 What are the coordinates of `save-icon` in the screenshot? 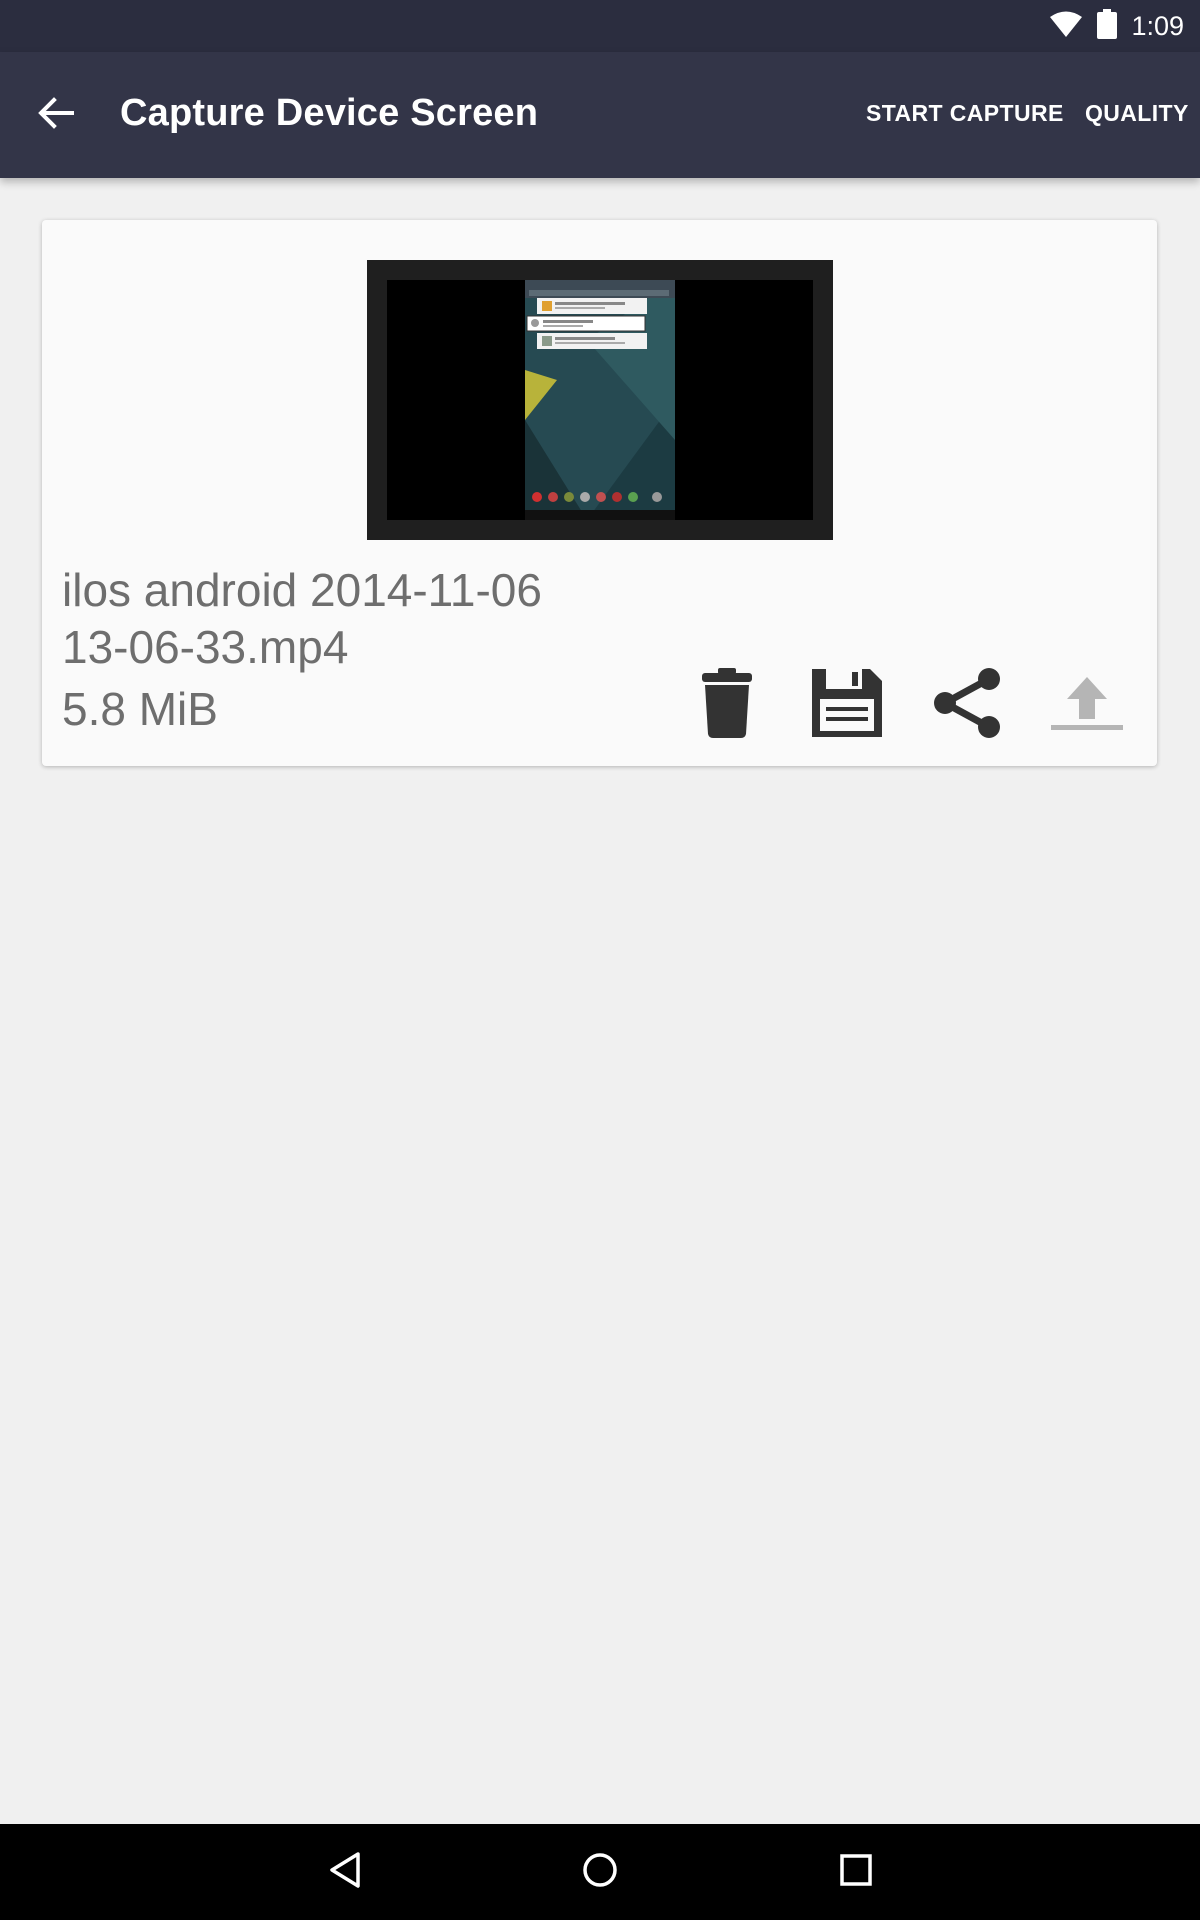 It's located at (847, 705).